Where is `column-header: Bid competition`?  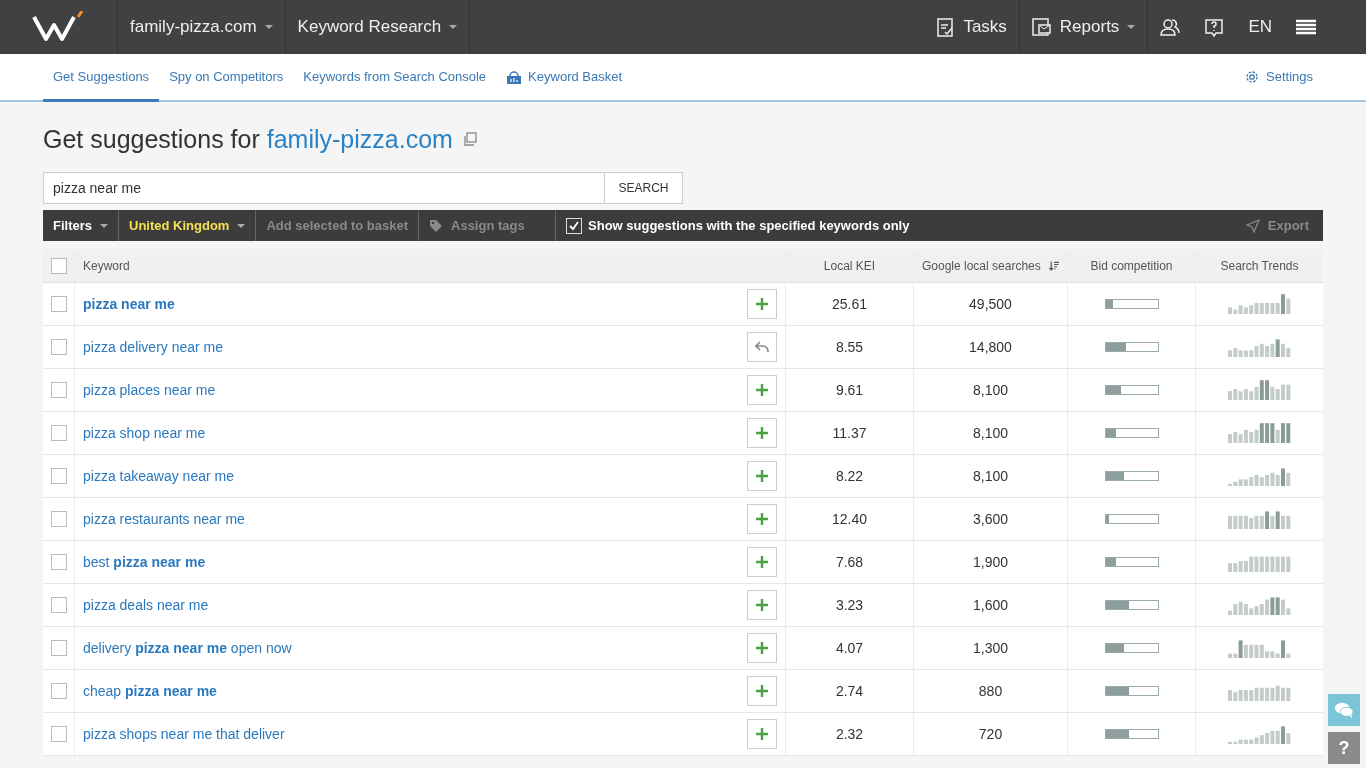
column-header: Bid competition is located at coordinates (1131, 265).